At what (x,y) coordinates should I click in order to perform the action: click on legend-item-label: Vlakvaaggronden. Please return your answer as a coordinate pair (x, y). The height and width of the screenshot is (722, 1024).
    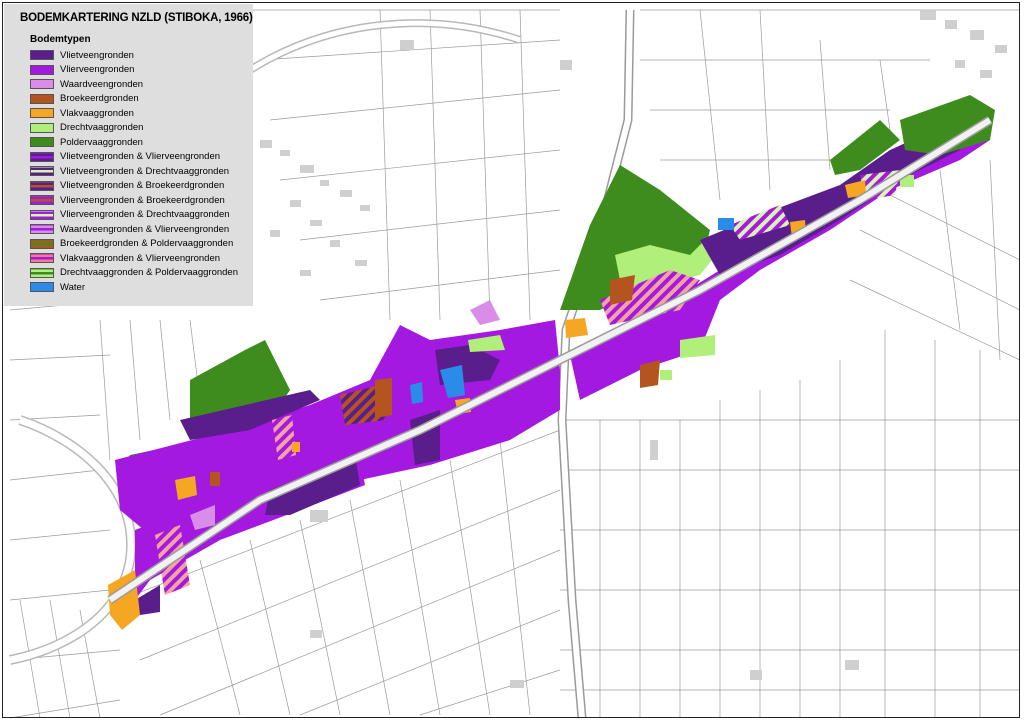
    Looking at the image, I should click on (97, 113).